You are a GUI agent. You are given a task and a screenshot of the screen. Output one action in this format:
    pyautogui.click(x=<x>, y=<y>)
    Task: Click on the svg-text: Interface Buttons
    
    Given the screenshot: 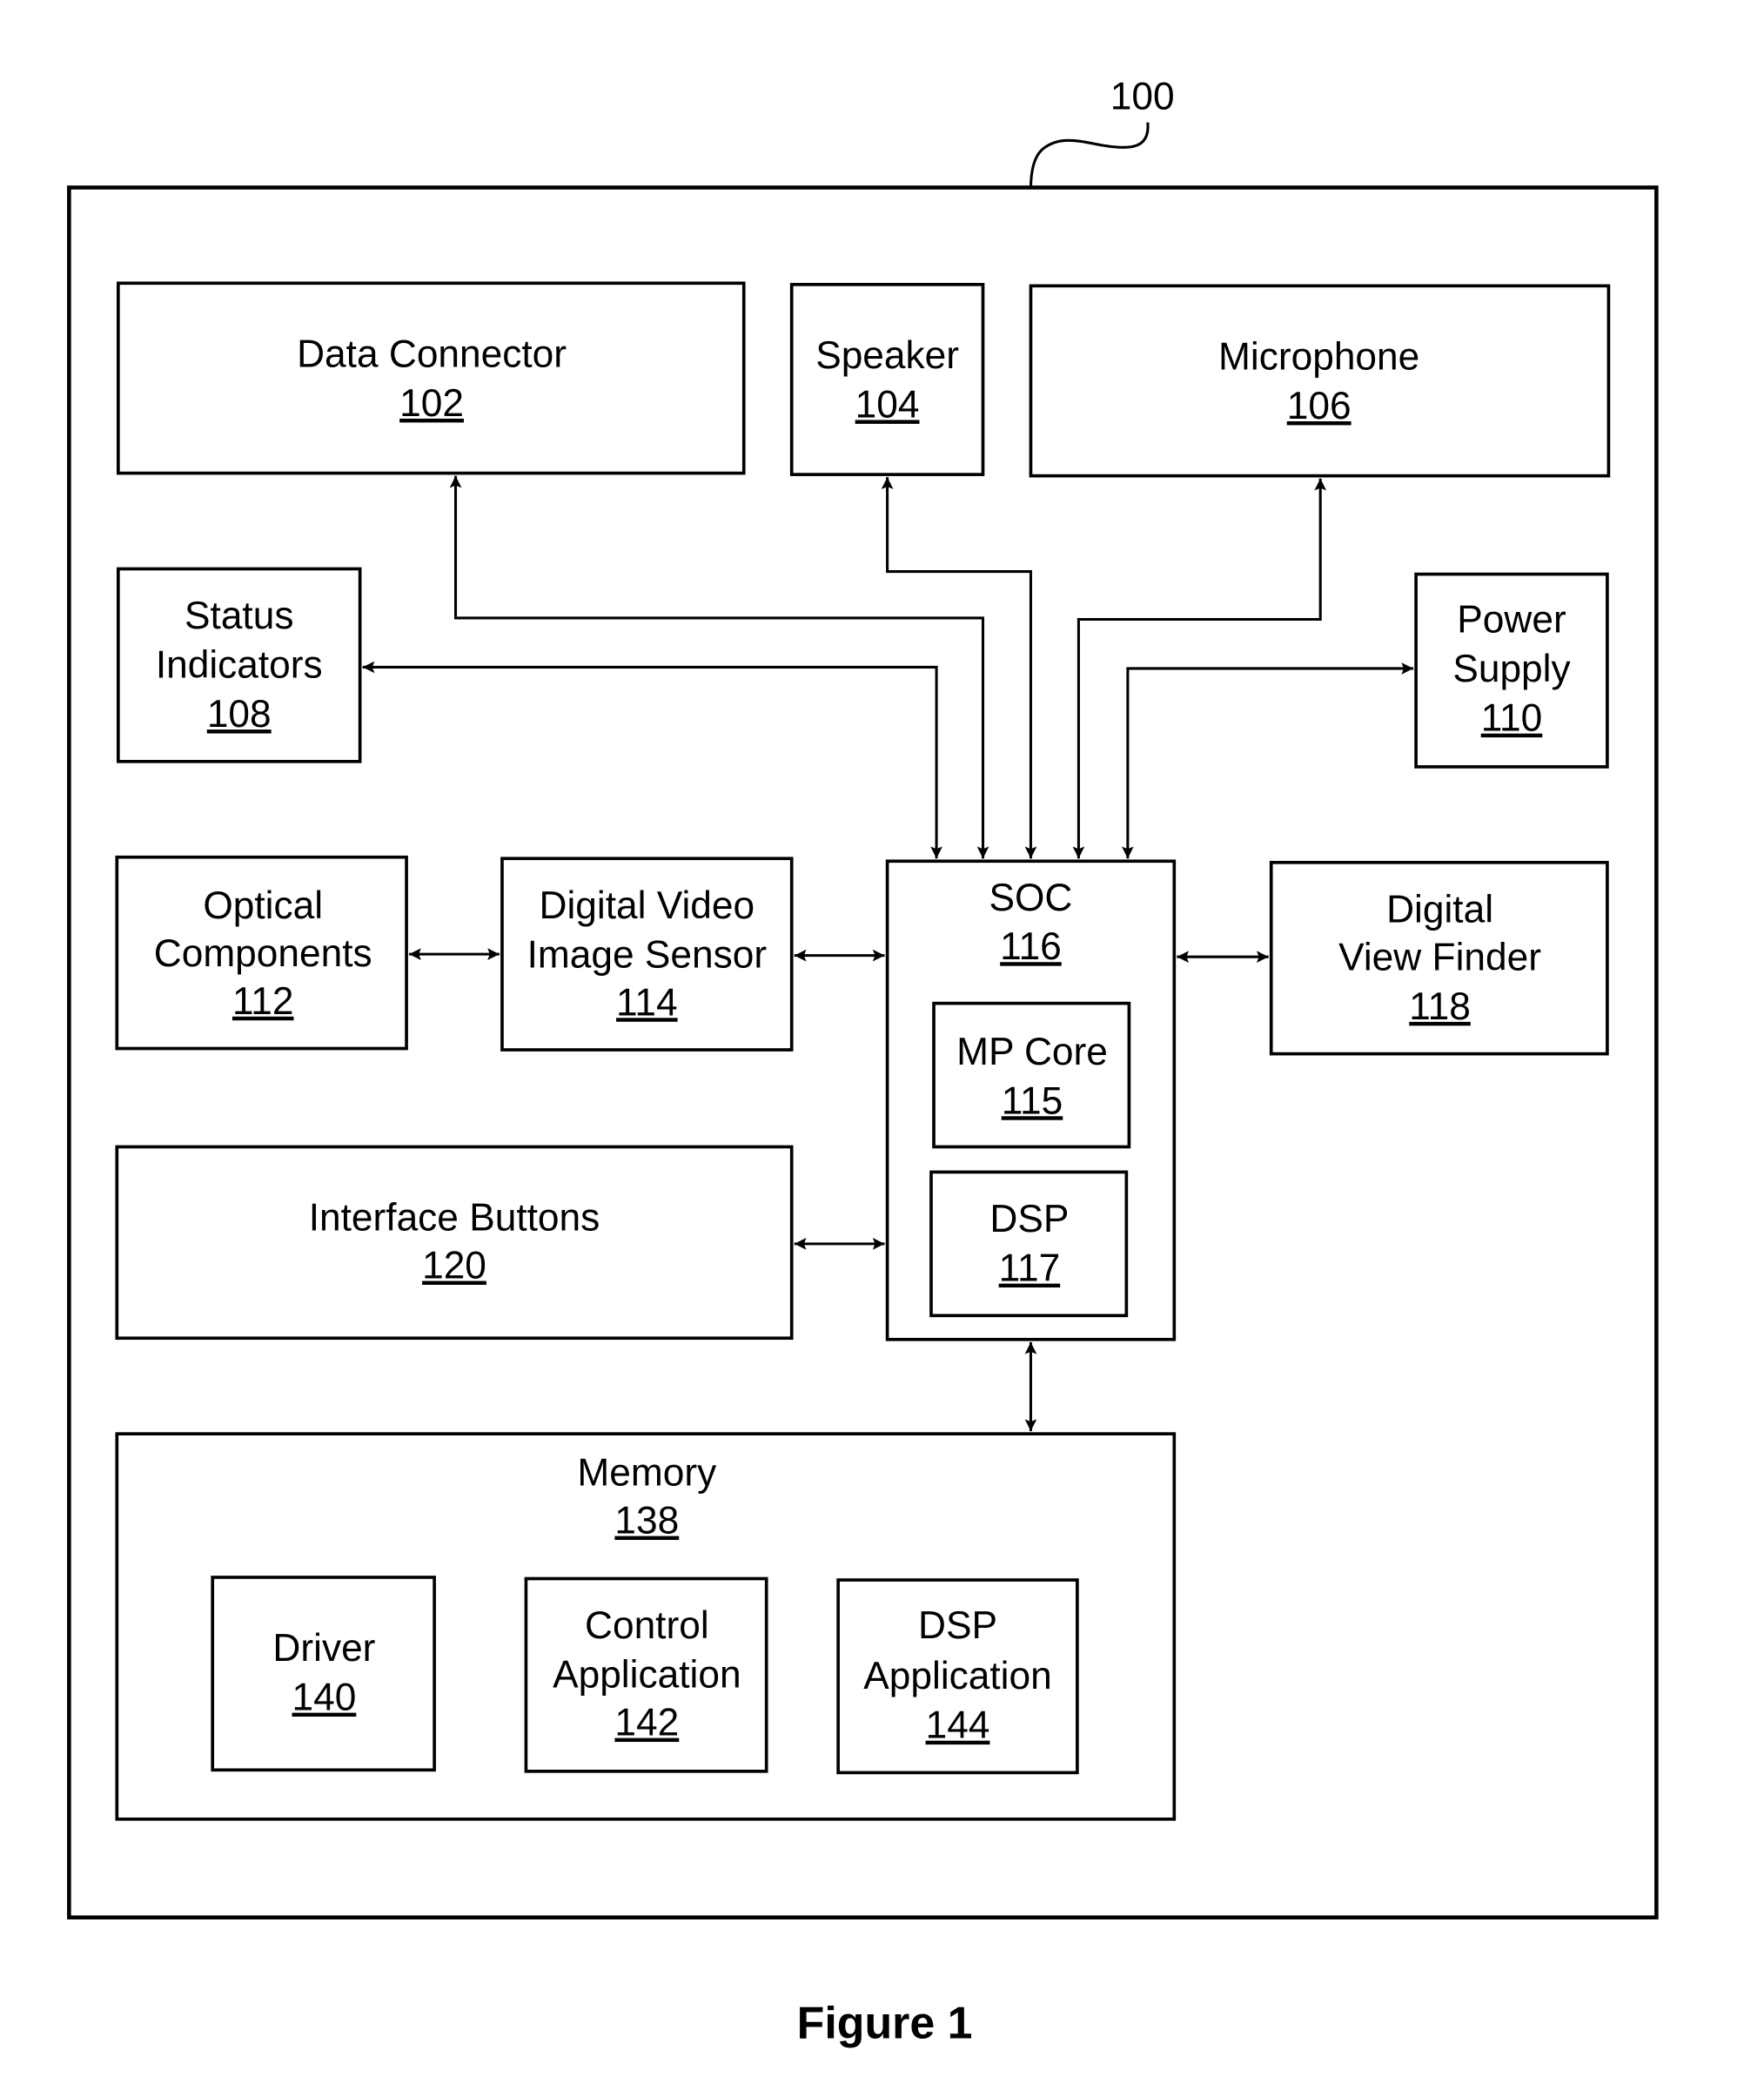 What is the action you would take?
    pyautogui.click(x=455, y=1218)
    